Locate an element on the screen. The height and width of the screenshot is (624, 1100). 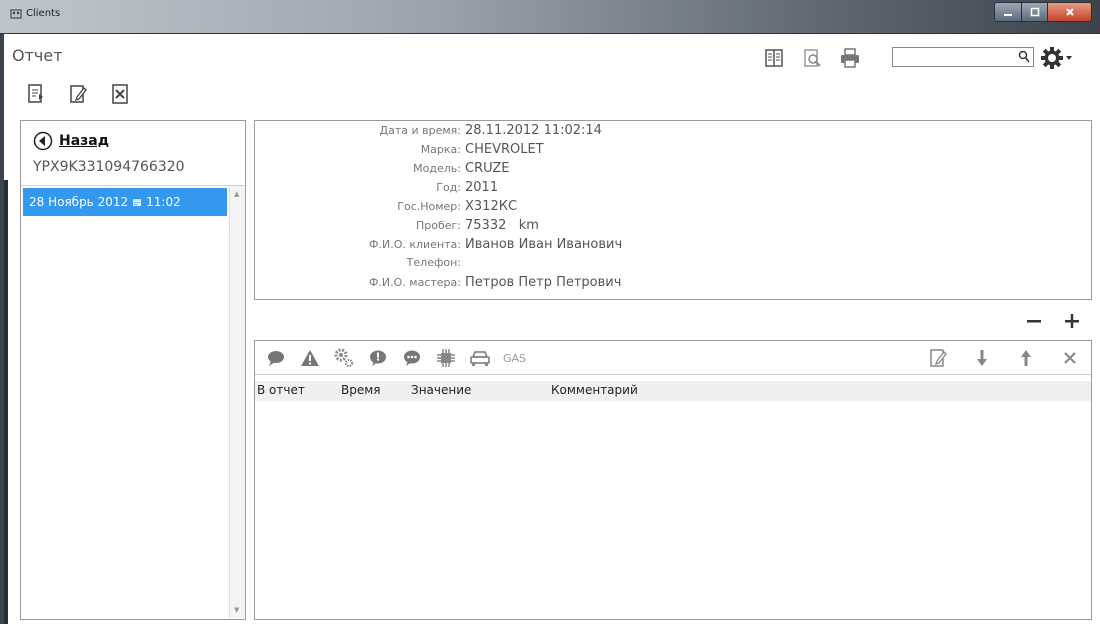
gear-icon is located at coordinates (1052, 58).